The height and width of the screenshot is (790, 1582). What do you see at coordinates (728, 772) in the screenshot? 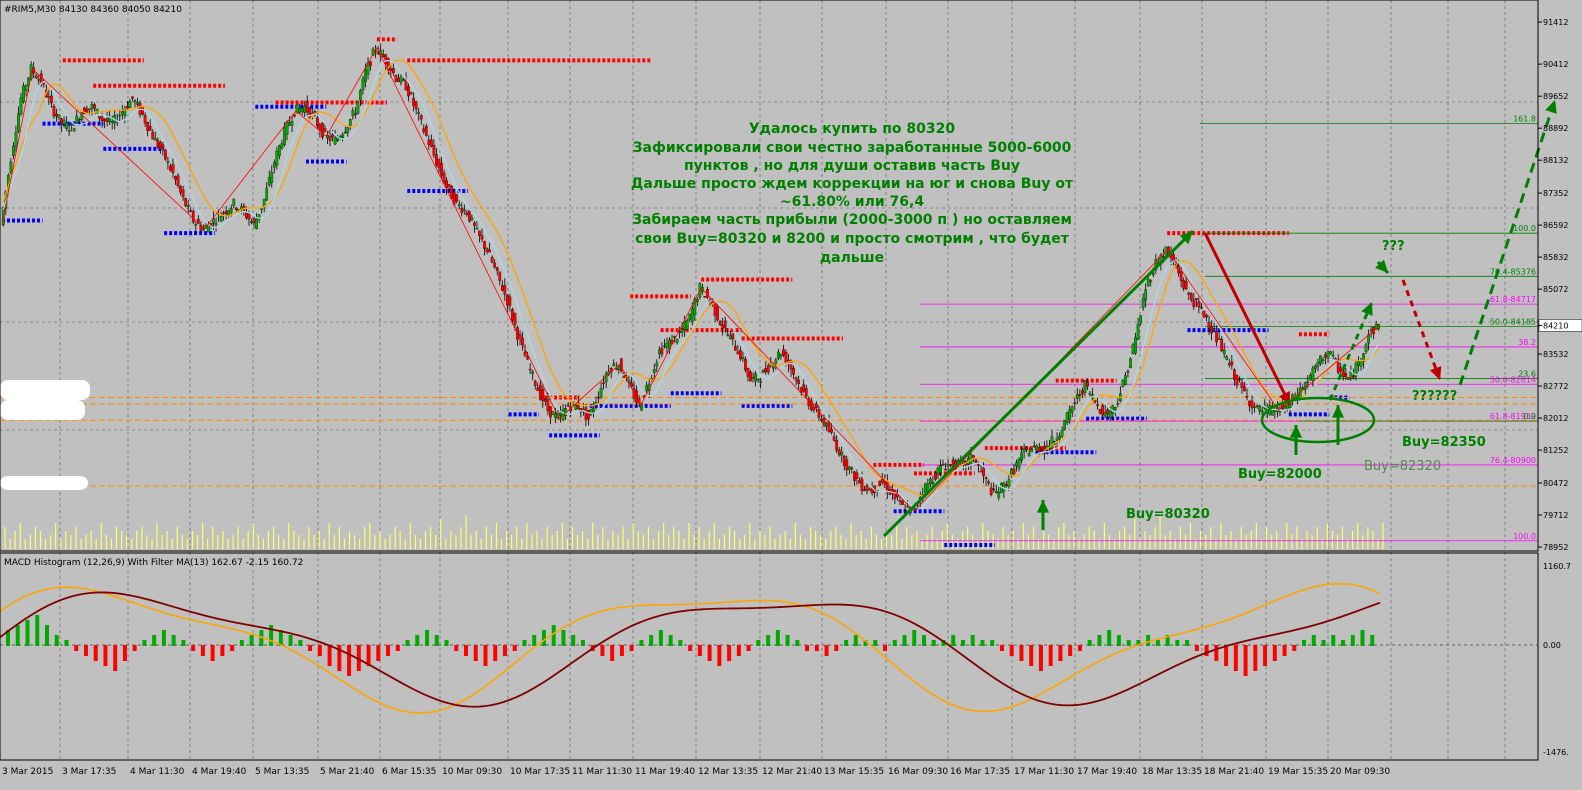
I see `x-tick-label: 12 Mar 13:35` at bounding box center [728, 772].